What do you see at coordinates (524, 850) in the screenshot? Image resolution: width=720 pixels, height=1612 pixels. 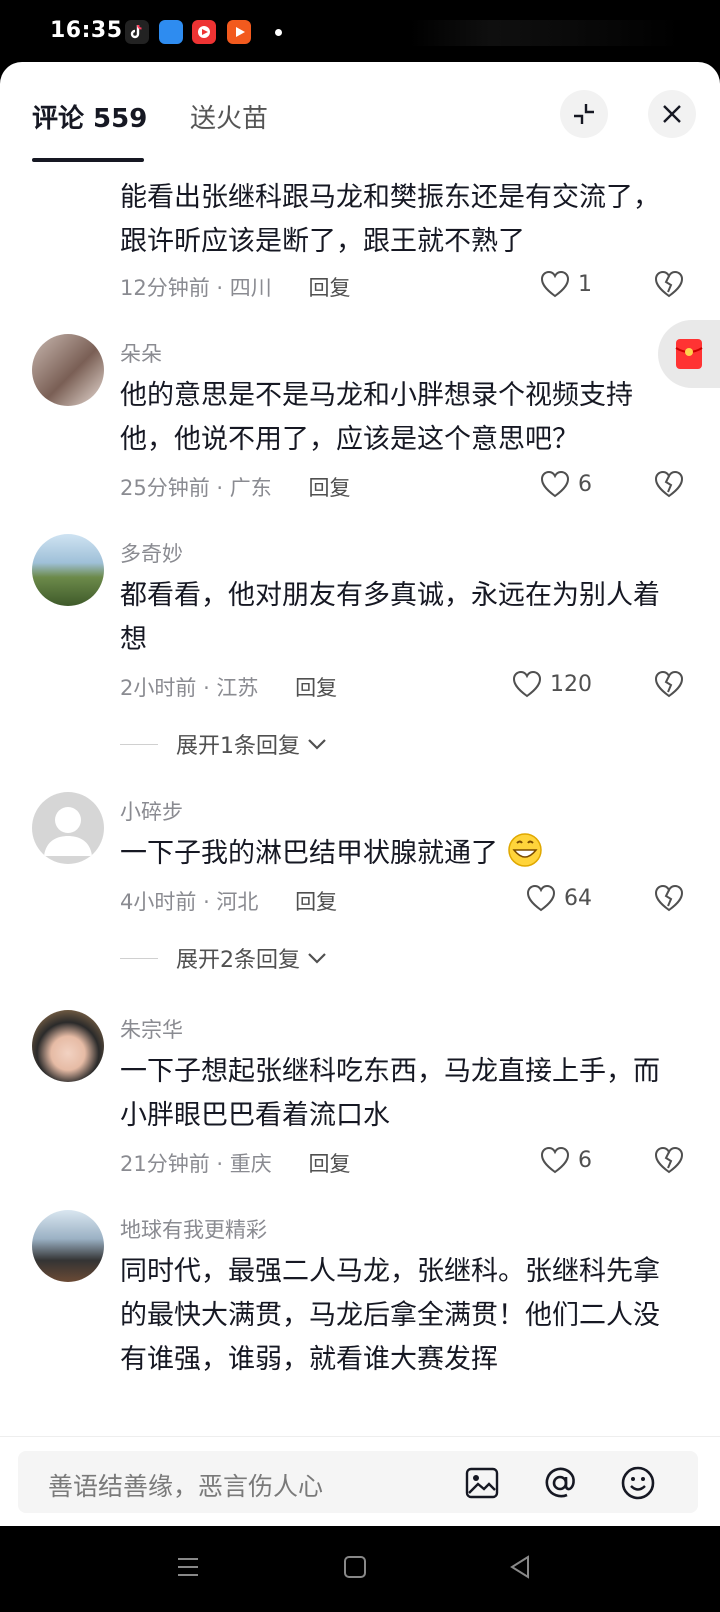 I see `grin-emoji-icon` at bounding box center [524, 850].